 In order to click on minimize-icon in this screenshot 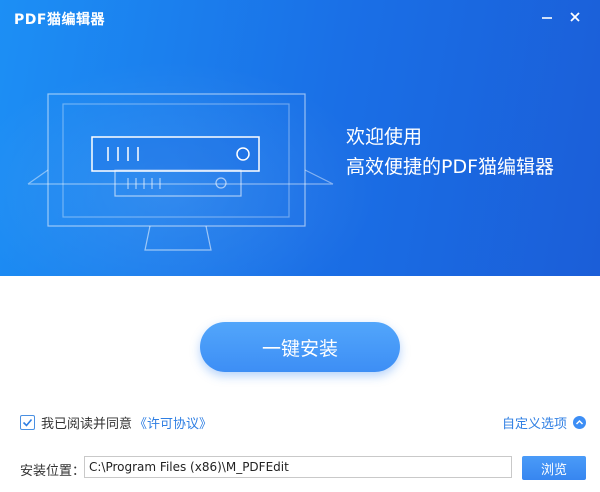, I will do `click(547, 18)`.